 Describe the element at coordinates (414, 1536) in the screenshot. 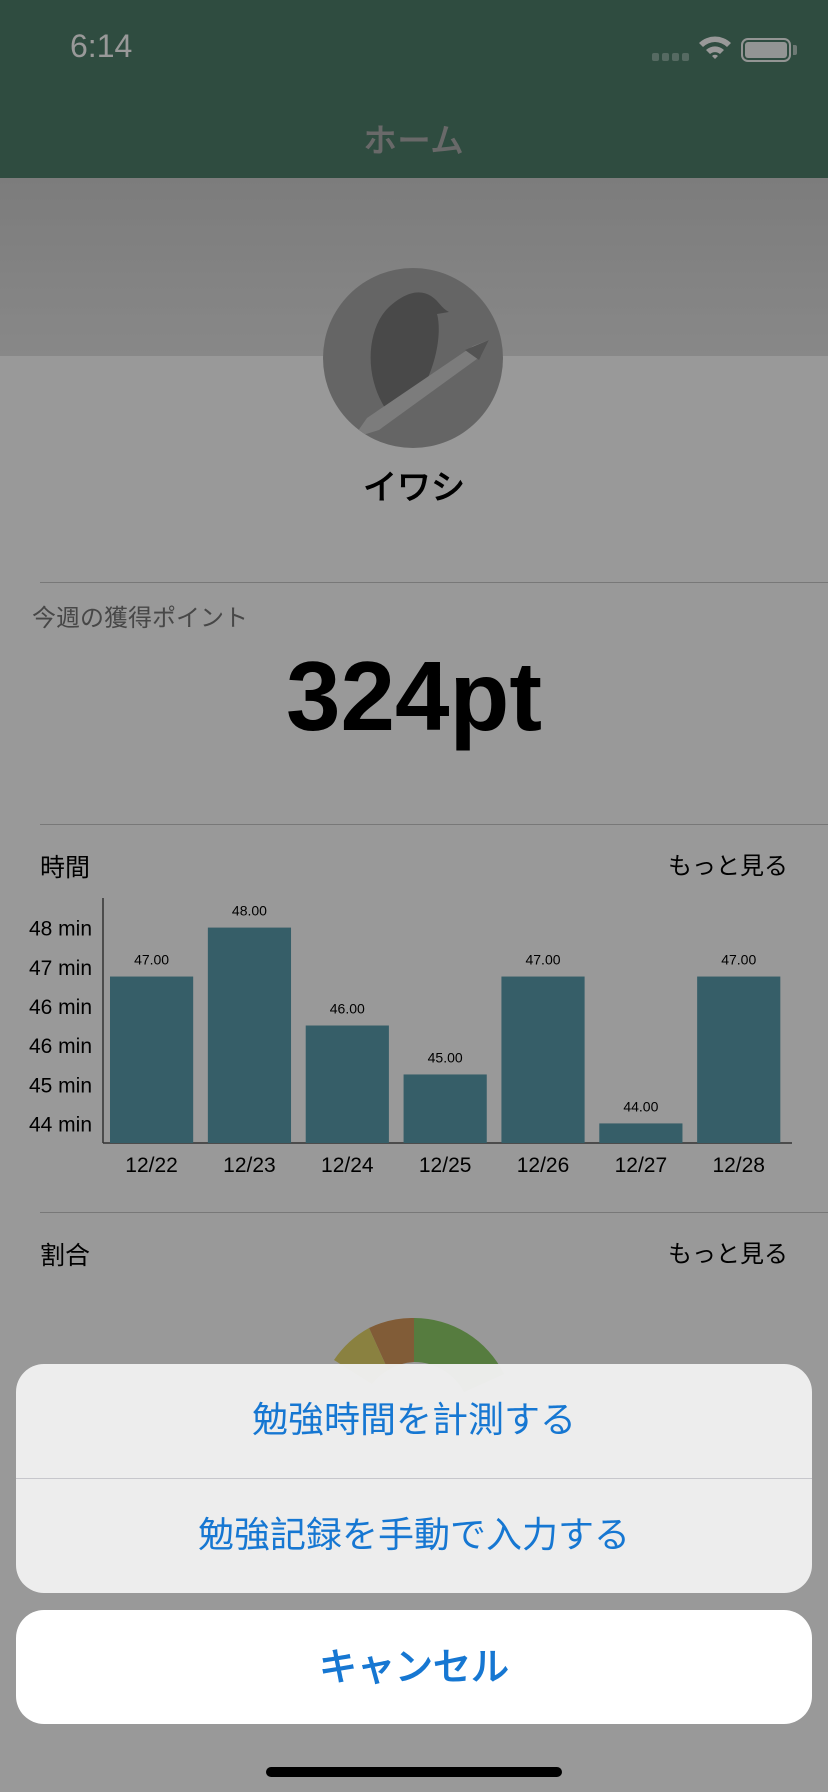

I see `manual-entry-button: 勉強記録を手動で入力する` at that location.